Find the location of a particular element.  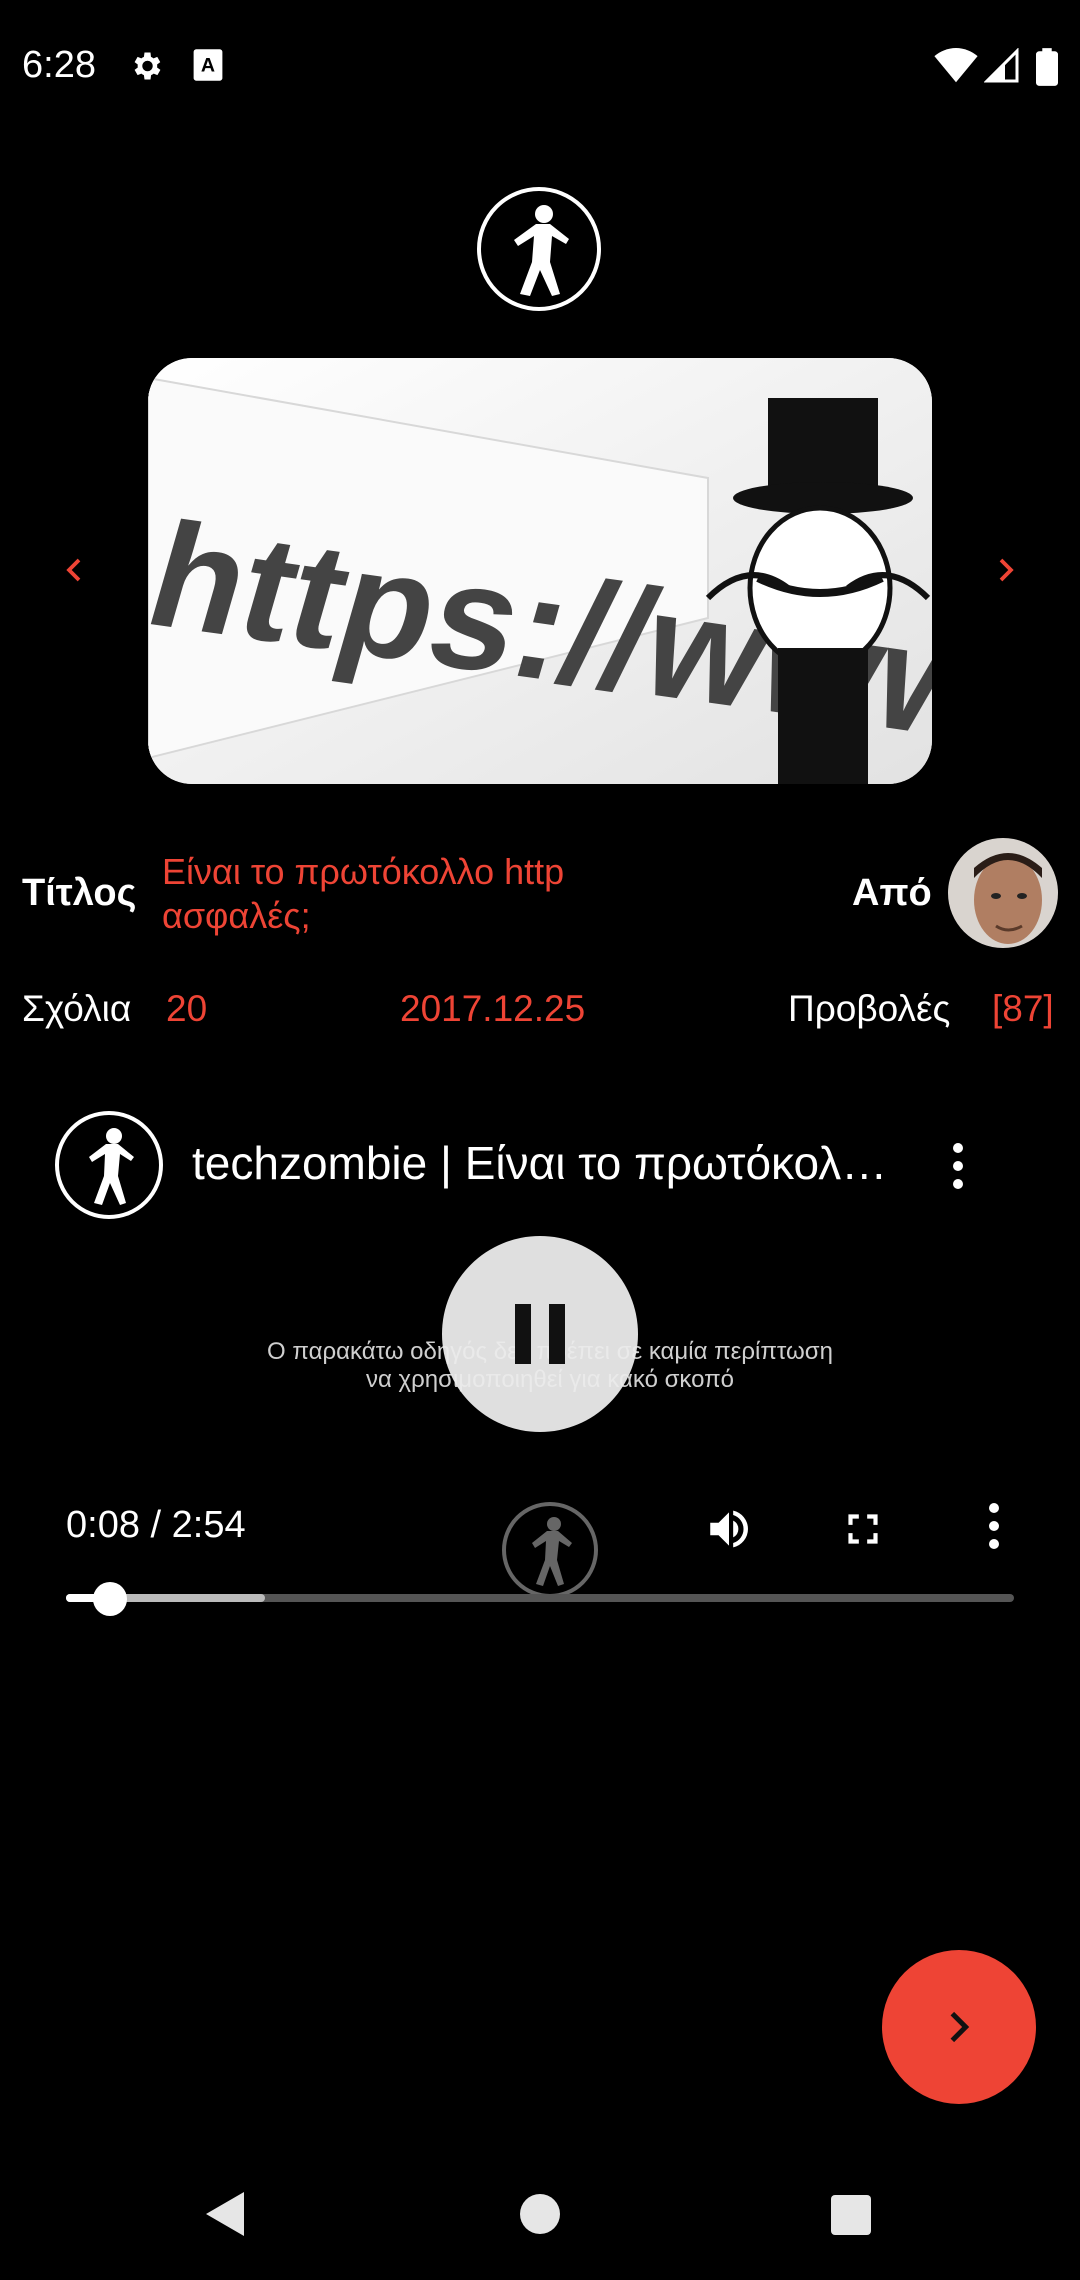

gear-icon is located at coordinates (147, 66).